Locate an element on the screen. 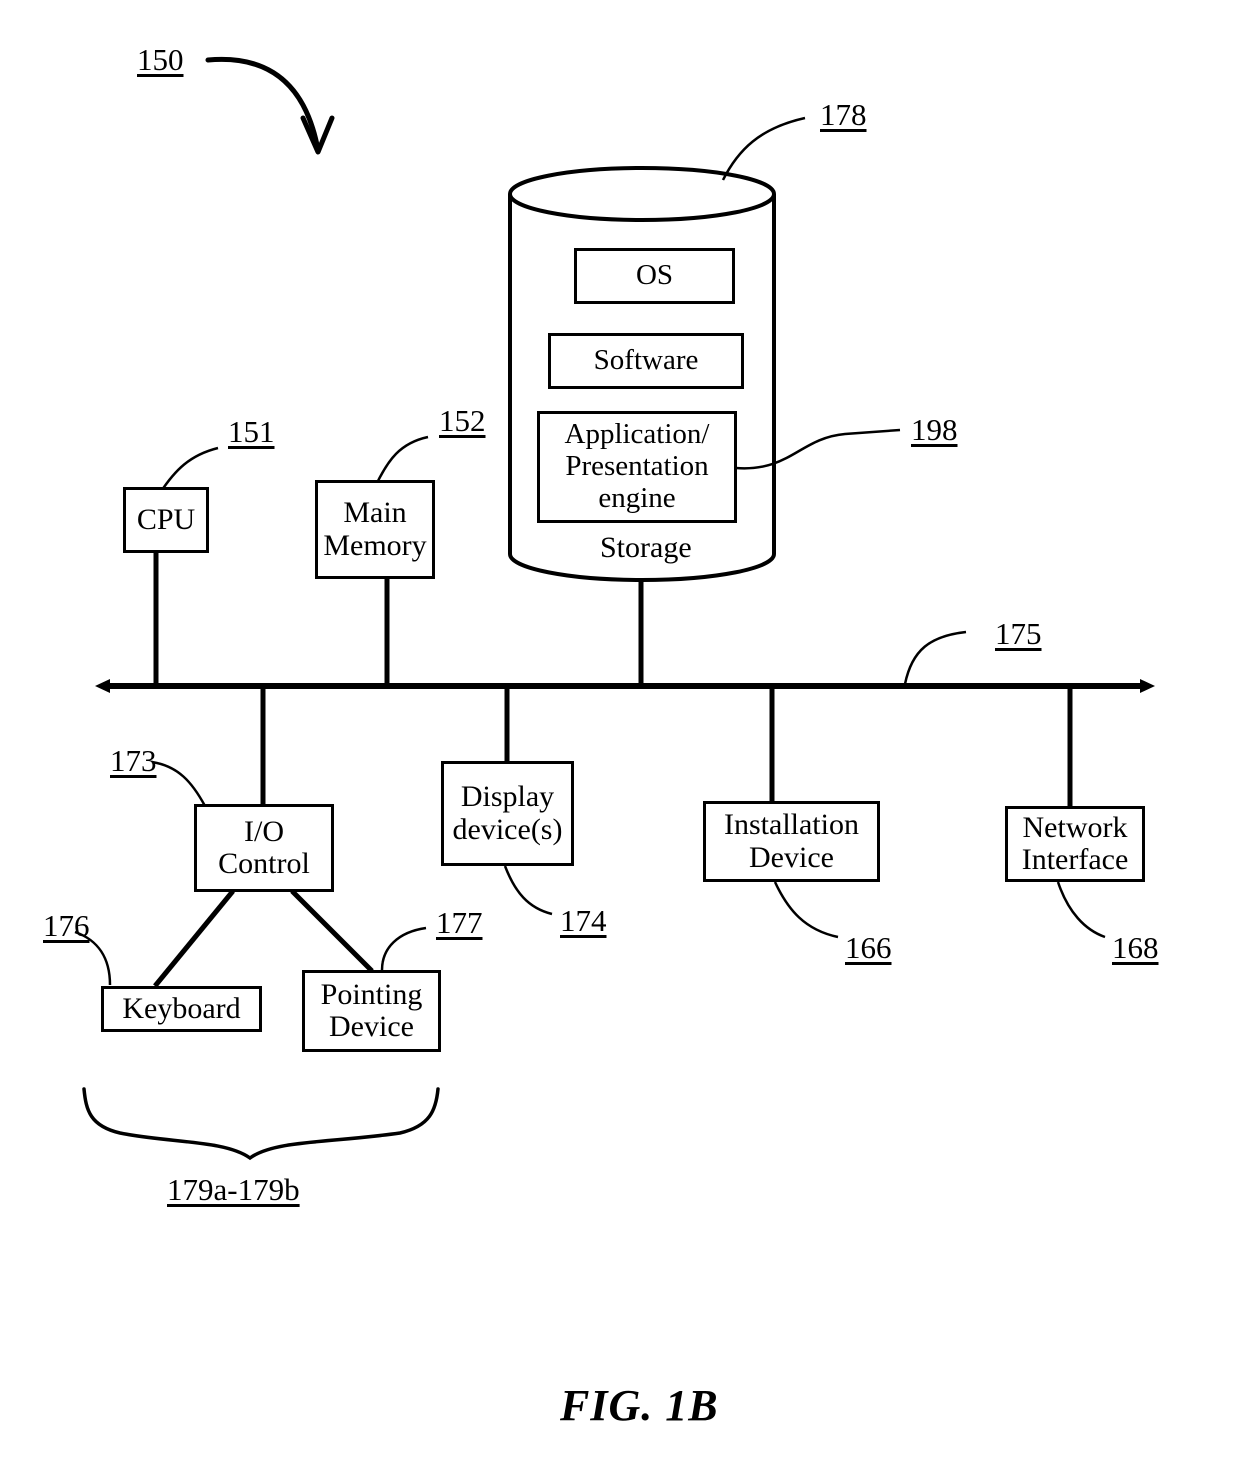  io-control-label-line2: Control is located at coordinates (264, 863).